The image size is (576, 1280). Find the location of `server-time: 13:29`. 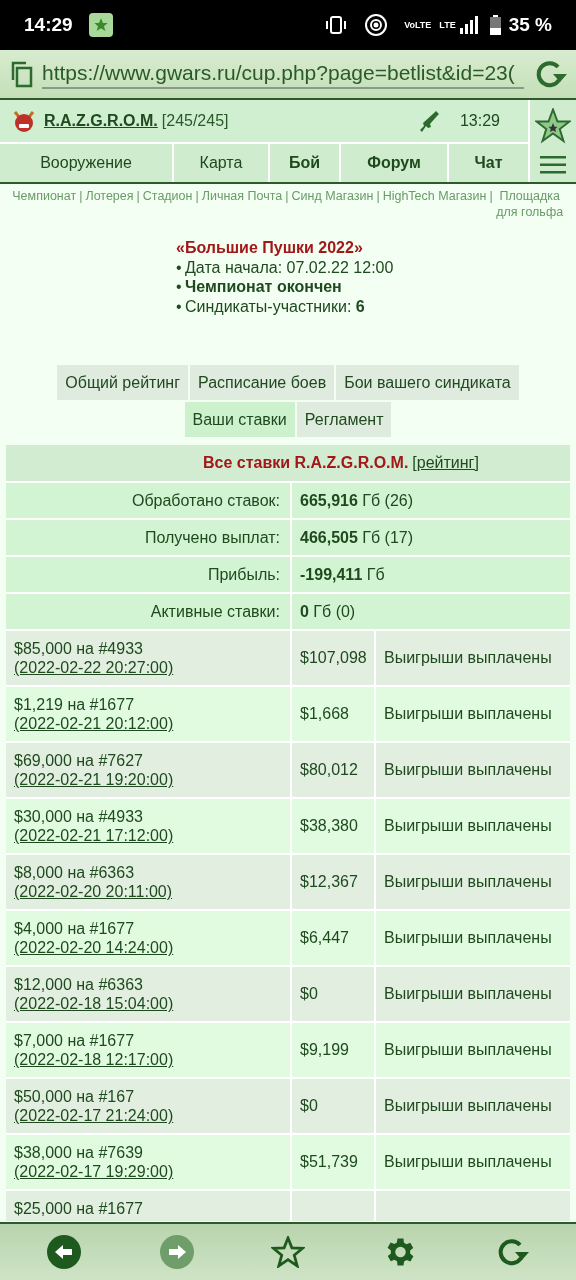

server-time: 13:29 is located at coordinates (479, 121).